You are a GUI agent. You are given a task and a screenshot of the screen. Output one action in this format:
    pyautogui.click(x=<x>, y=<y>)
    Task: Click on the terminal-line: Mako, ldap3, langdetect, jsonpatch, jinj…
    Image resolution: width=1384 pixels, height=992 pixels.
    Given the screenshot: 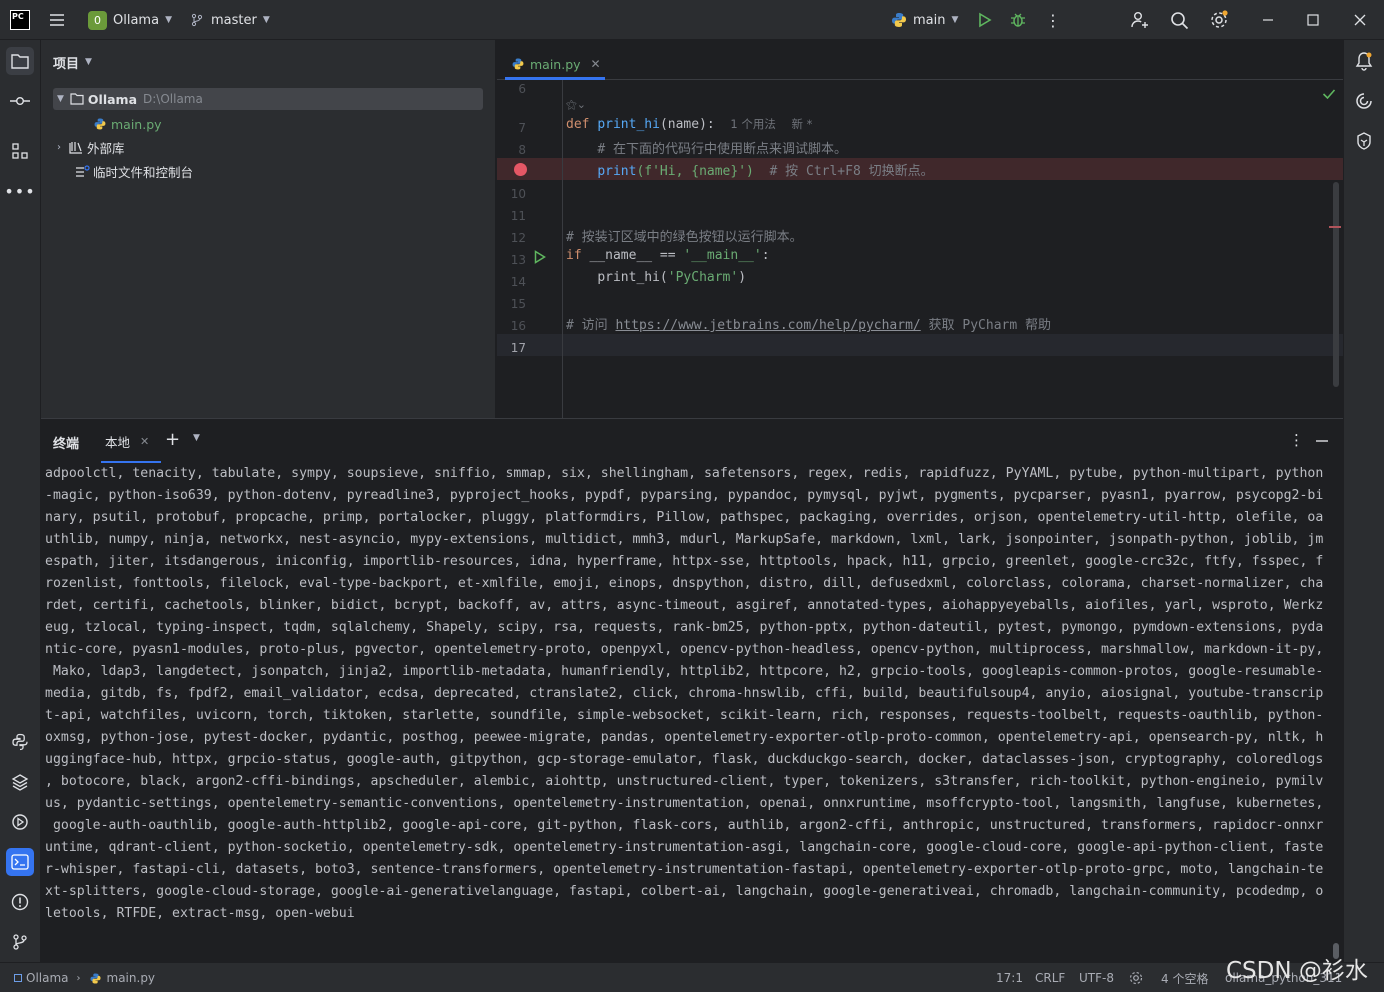 What is the action you would take?
    pyautogui.click(x=684, y=671)
    